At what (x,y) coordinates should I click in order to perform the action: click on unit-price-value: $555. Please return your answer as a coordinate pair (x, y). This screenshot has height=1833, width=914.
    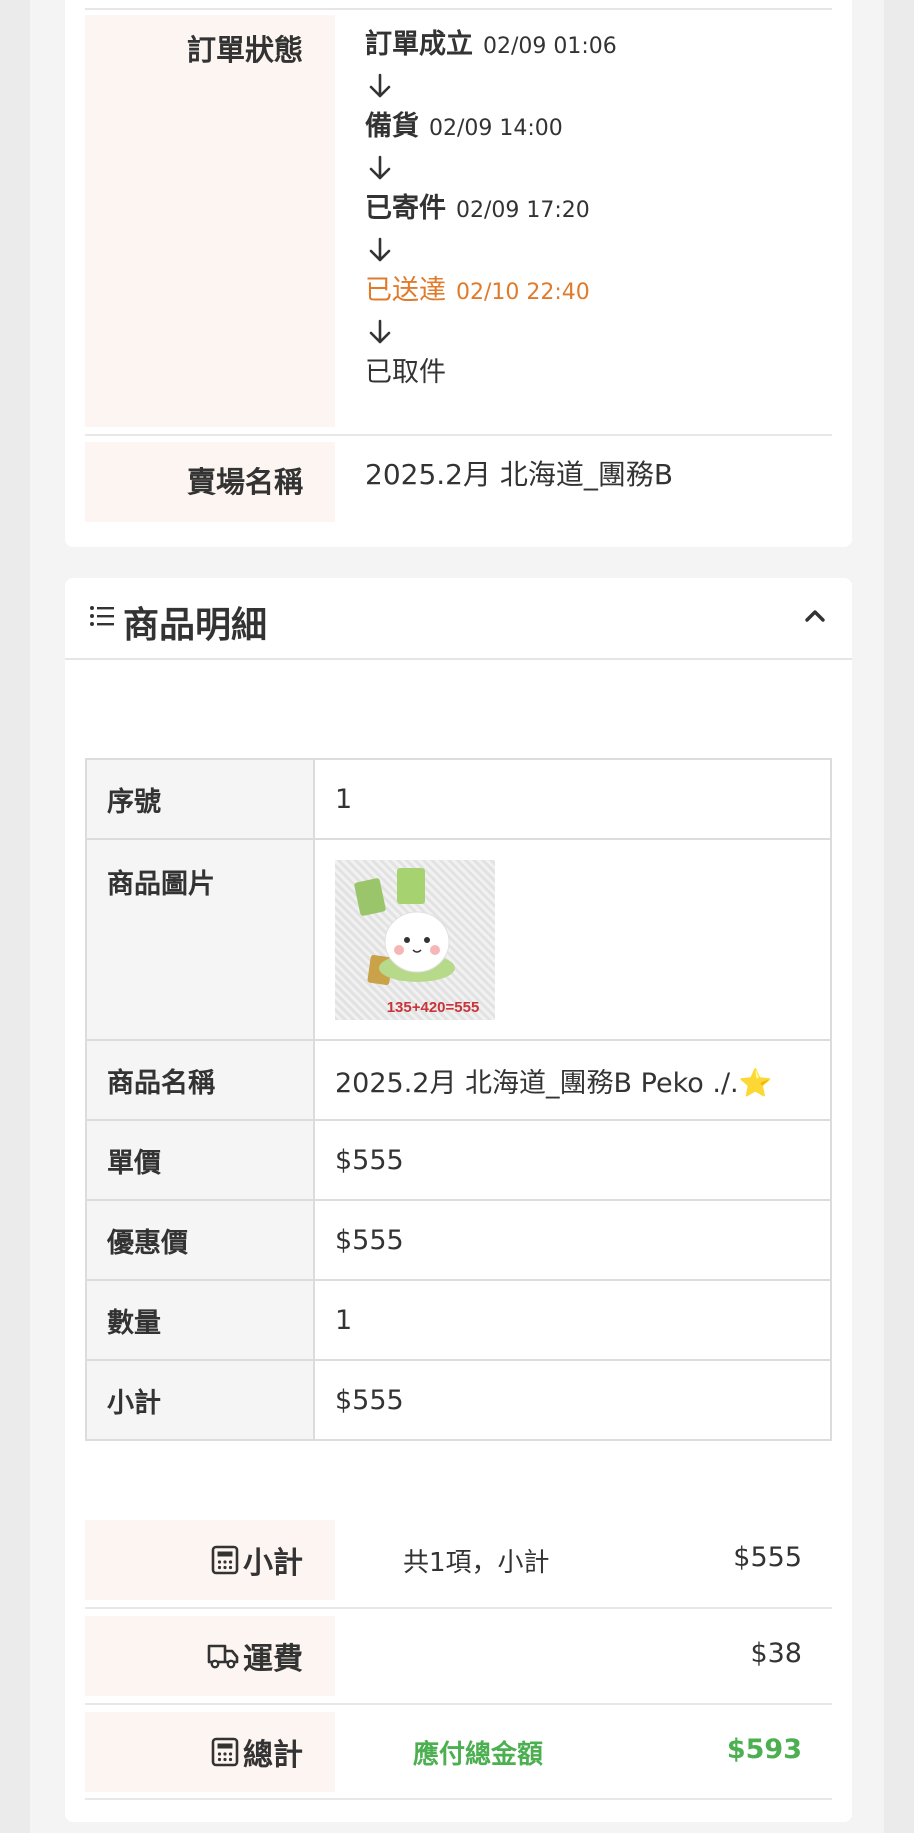
    Looking at the image, I should click on (572, 1160).